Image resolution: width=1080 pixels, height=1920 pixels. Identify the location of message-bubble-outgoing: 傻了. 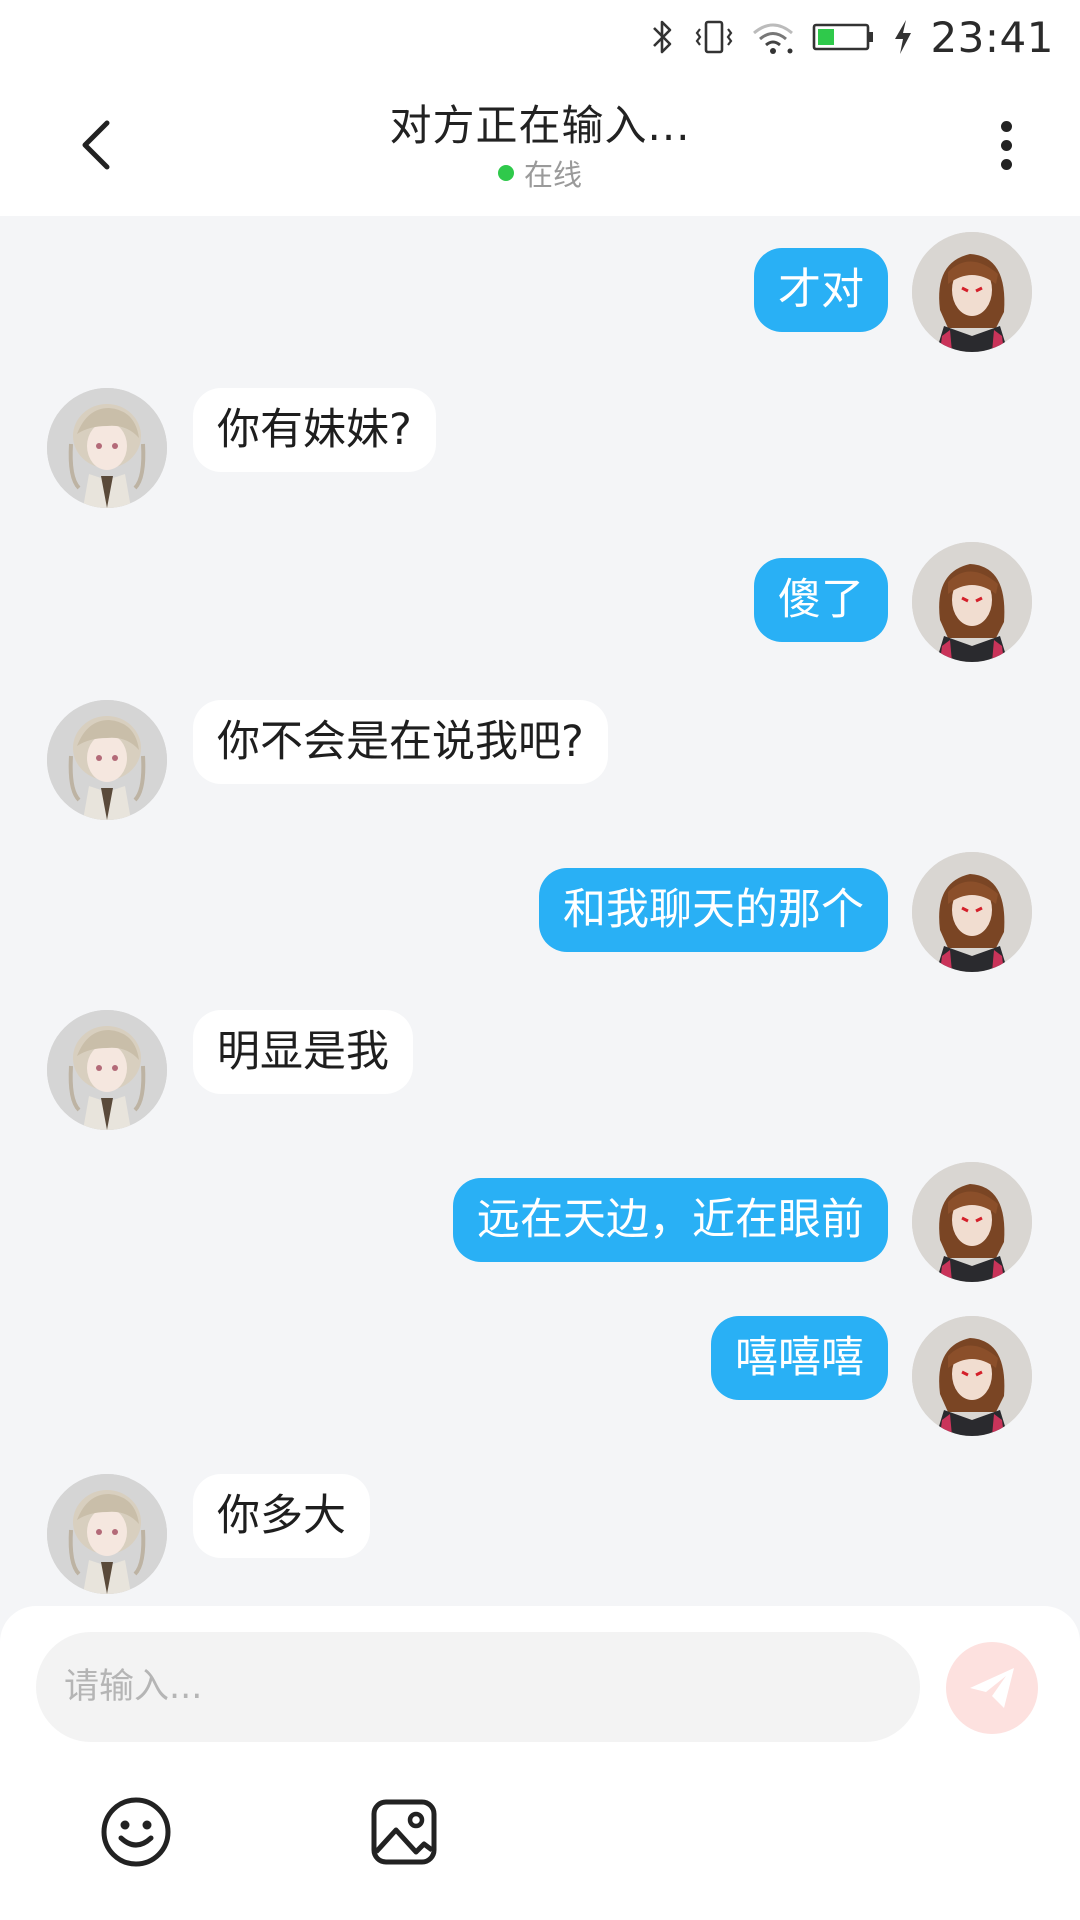
(821, 600).